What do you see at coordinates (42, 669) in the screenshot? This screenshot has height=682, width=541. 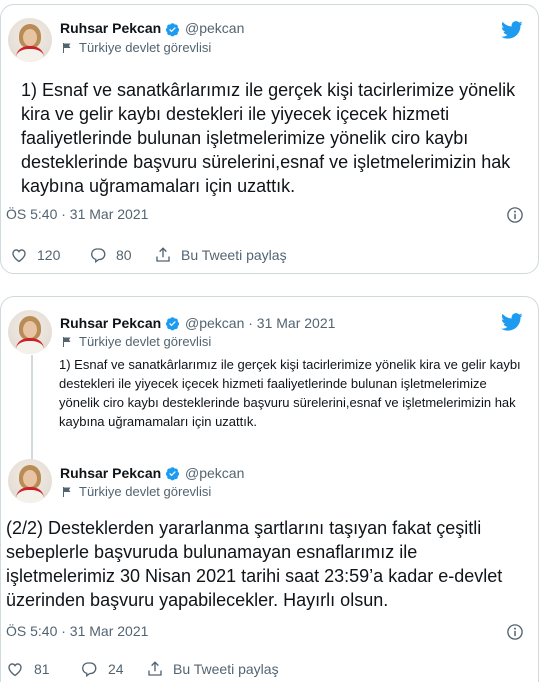 I see `like-count: 81` at bounding box center [42, 669].